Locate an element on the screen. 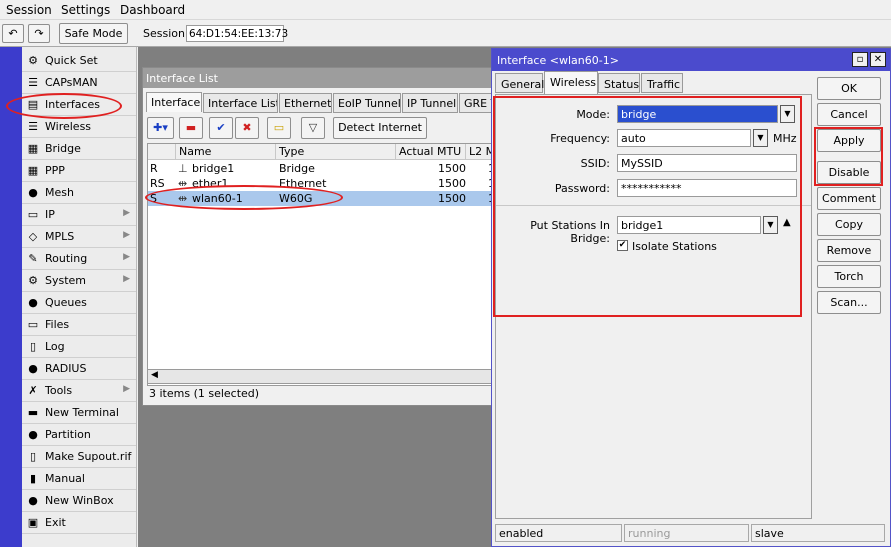 The width and height of the screenshot is (891, 547). menu-dashboard: Dashboard is located at coordinates (152, 10).